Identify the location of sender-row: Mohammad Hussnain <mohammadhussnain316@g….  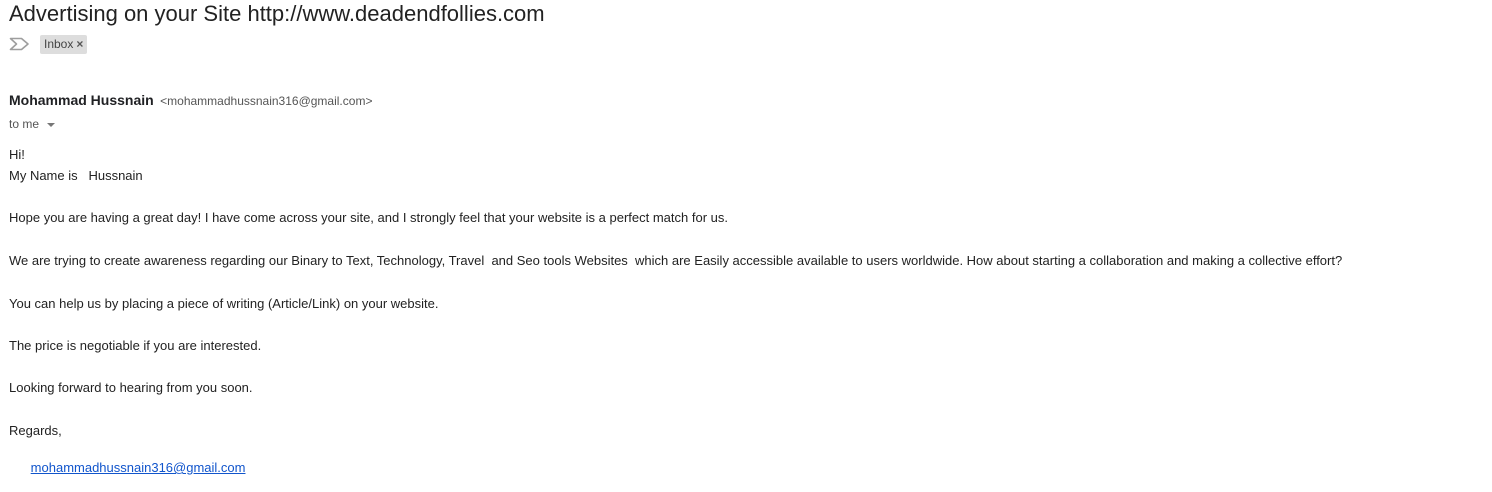
(190, 102).